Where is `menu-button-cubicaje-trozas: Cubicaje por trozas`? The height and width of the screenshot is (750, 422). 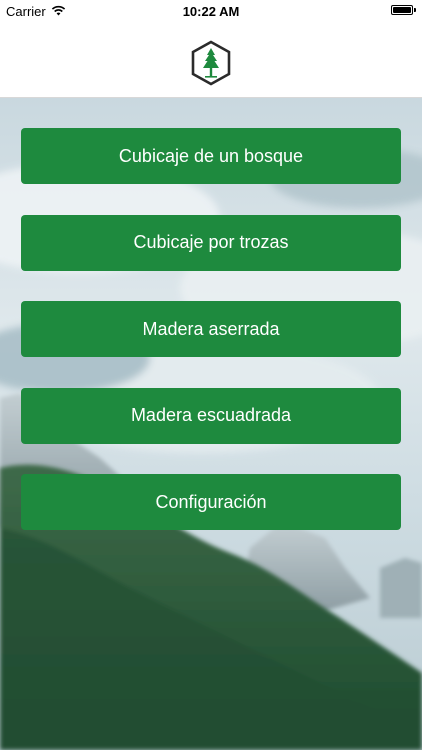 menu-button-cubicaje-trozas: Cubicaje por trozas is located at coordinates (211, 242).